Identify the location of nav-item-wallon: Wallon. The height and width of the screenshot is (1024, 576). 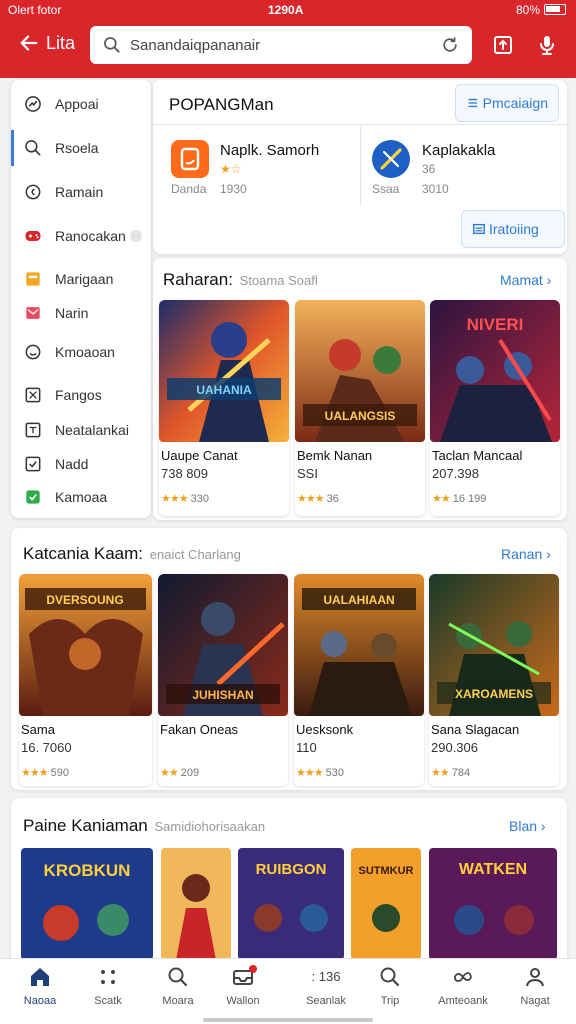
(243, 990).